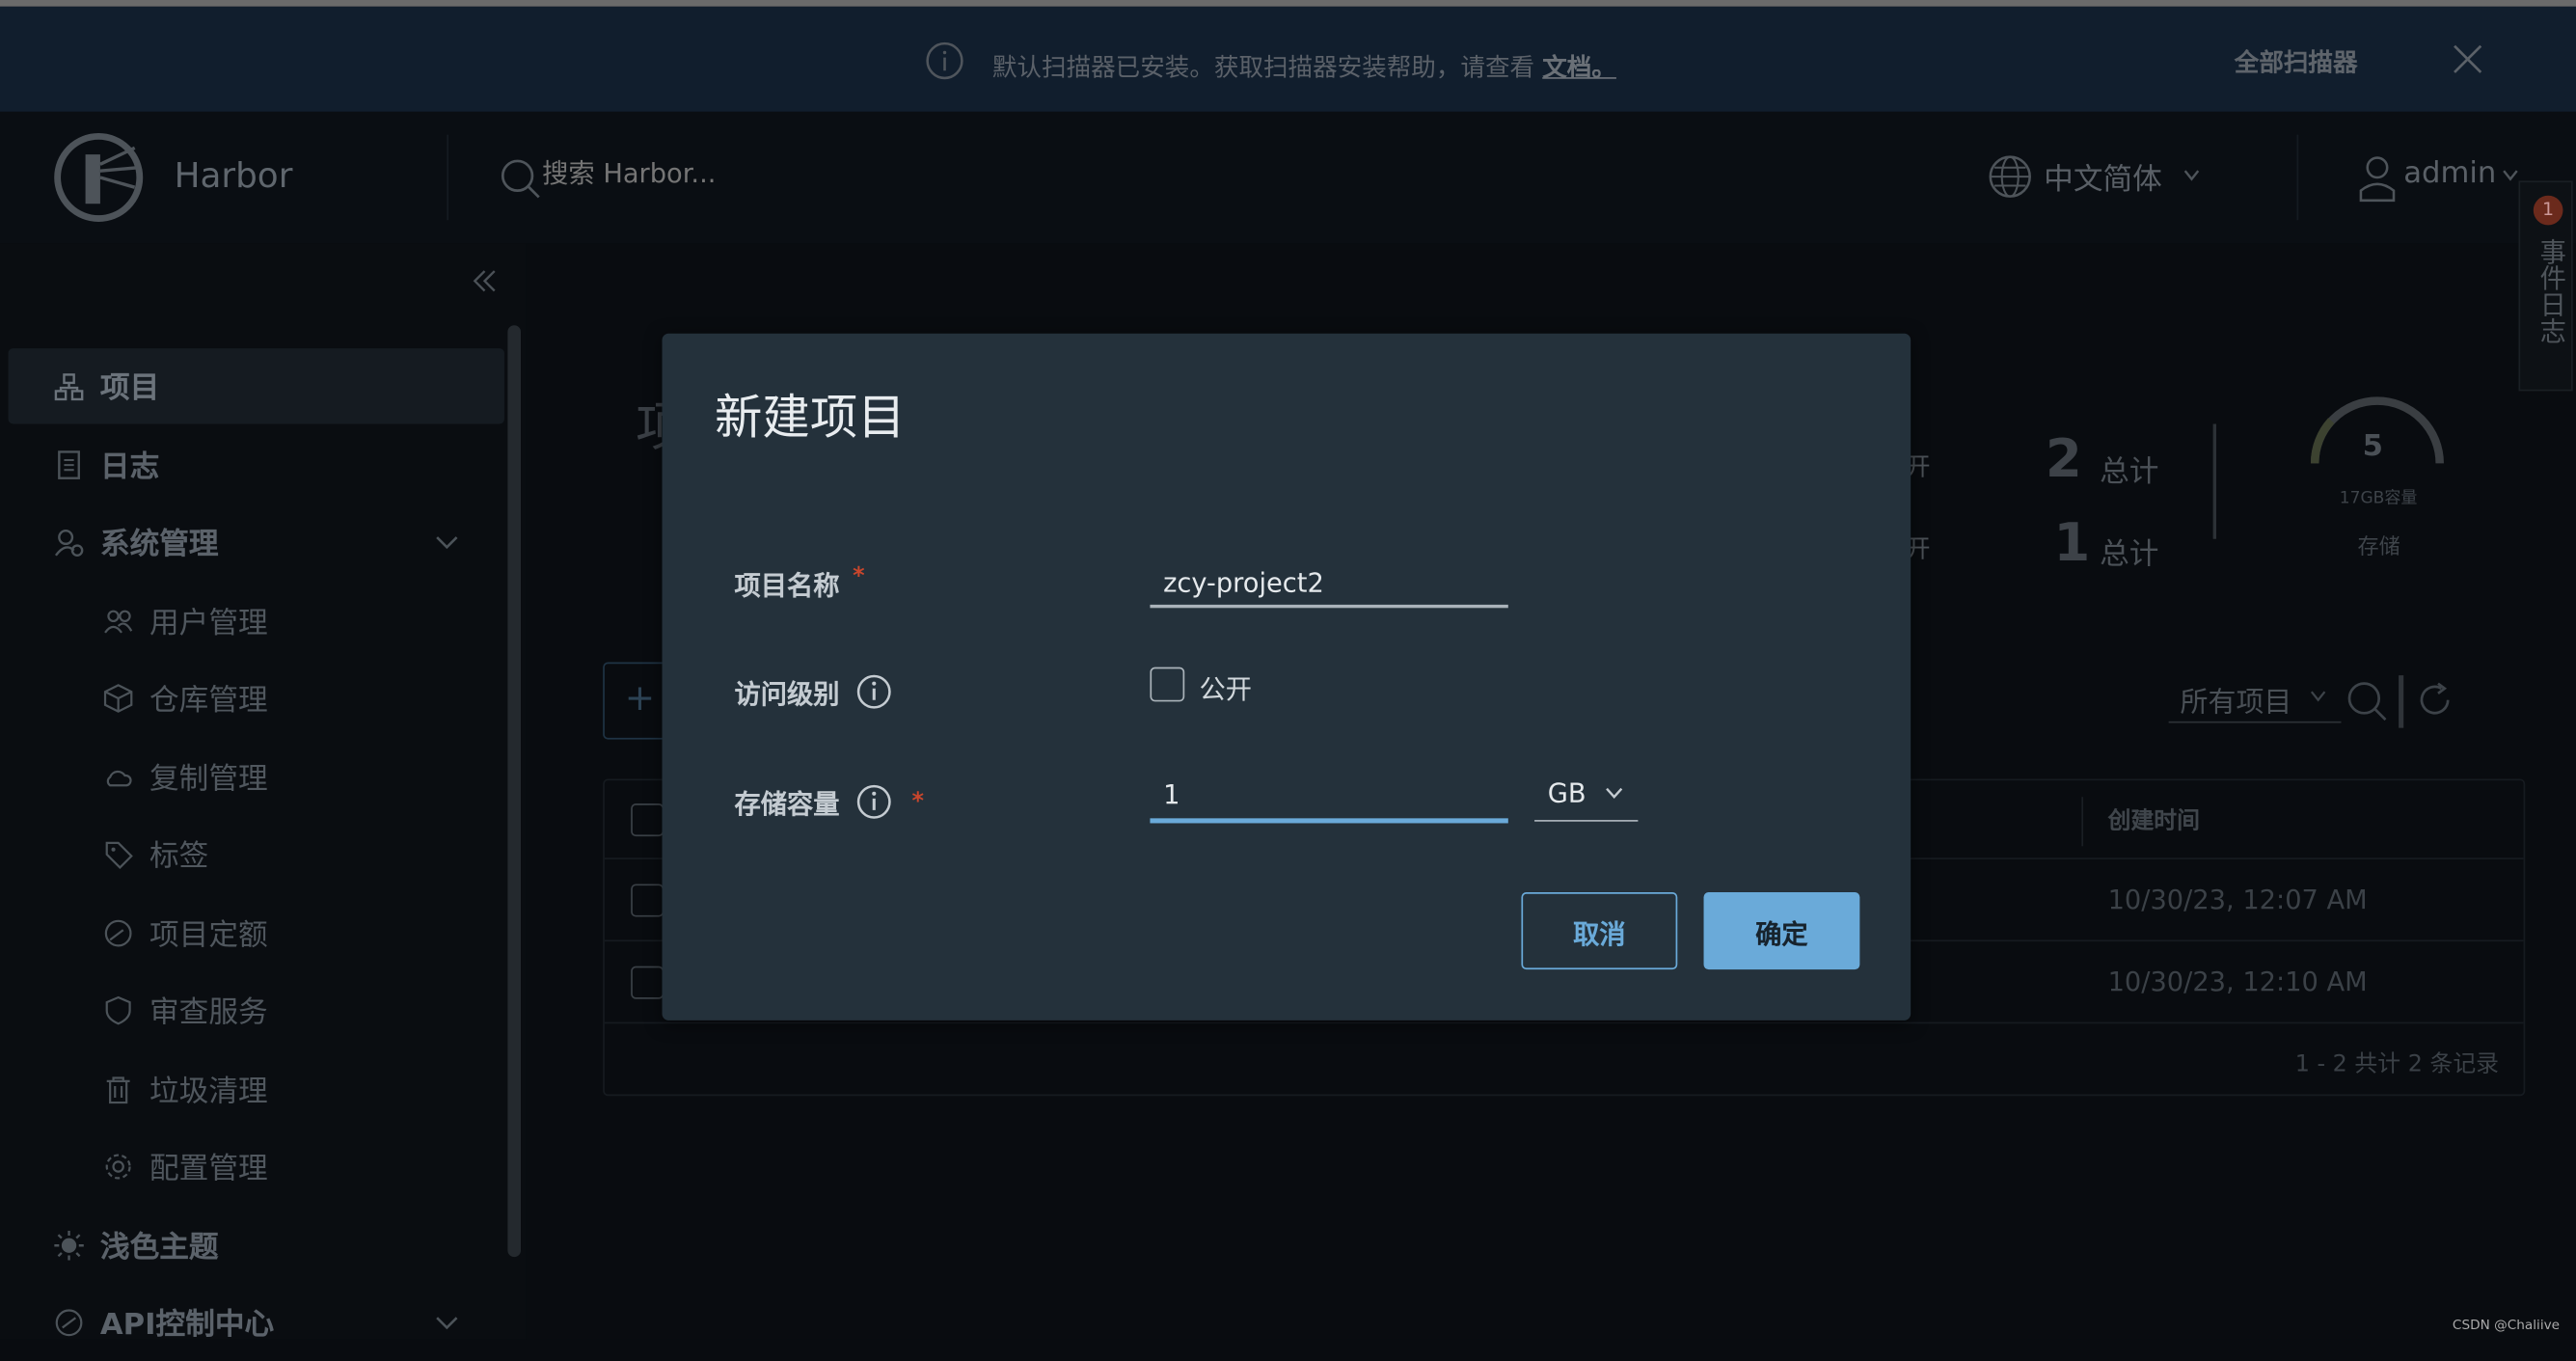 The image size is (2576, 1361). Describe the element at coordinates (256, 854) in the screenshot. I see `sidebar-item-6: 标签` at that location.